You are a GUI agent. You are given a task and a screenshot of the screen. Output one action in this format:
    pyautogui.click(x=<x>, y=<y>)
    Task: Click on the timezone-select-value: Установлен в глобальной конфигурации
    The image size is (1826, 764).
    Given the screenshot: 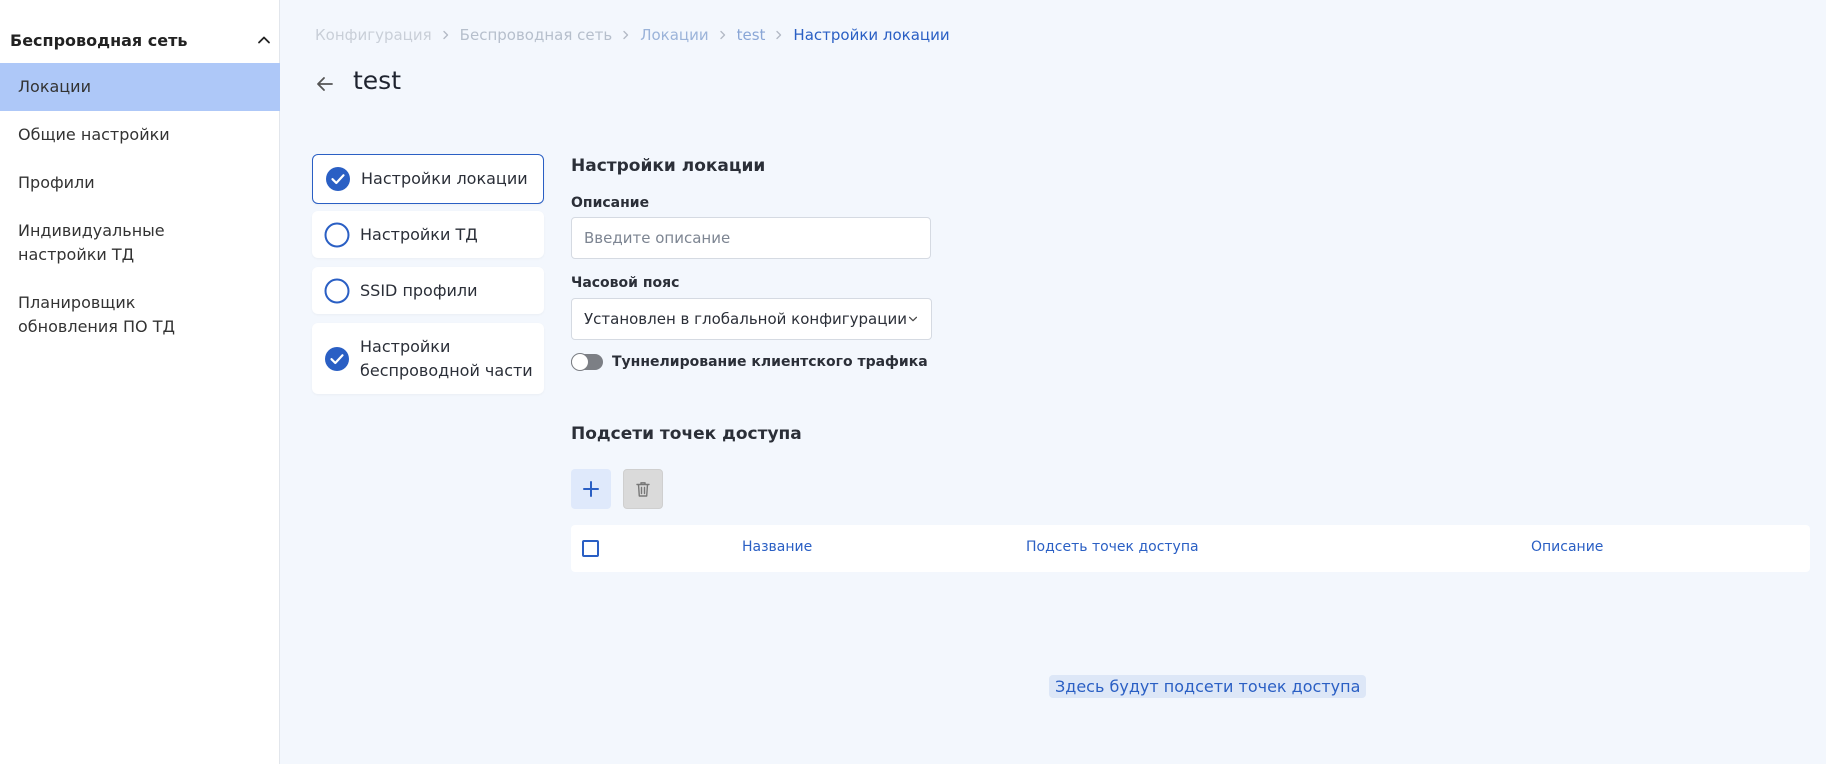 What is the action you would take?
    pyautogui.click(x=745, y=319)
    